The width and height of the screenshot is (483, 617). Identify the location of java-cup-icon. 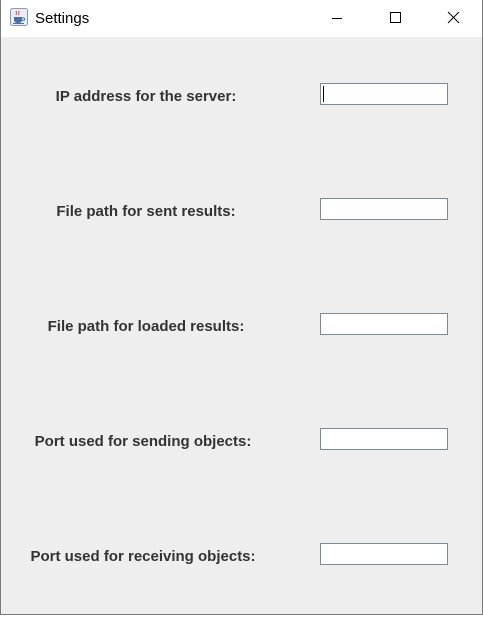
(19, 17).